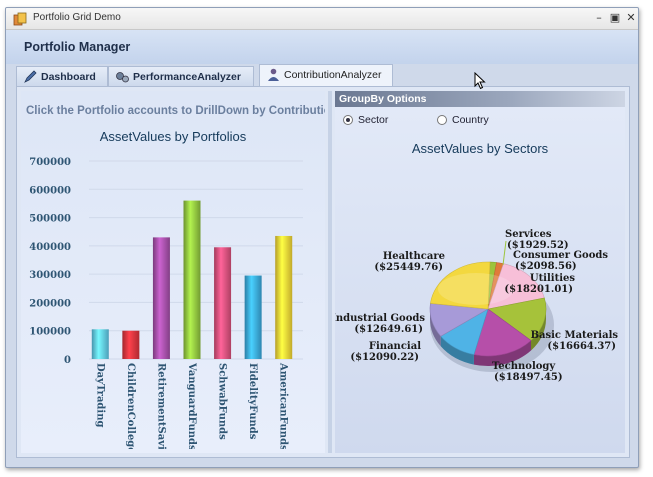 This screenshot has height=477, width=653. Describe the element at coordinates (480, 148) in the screenshot. I see `pie-chart-title: AssetValues by Sectors` at that location.